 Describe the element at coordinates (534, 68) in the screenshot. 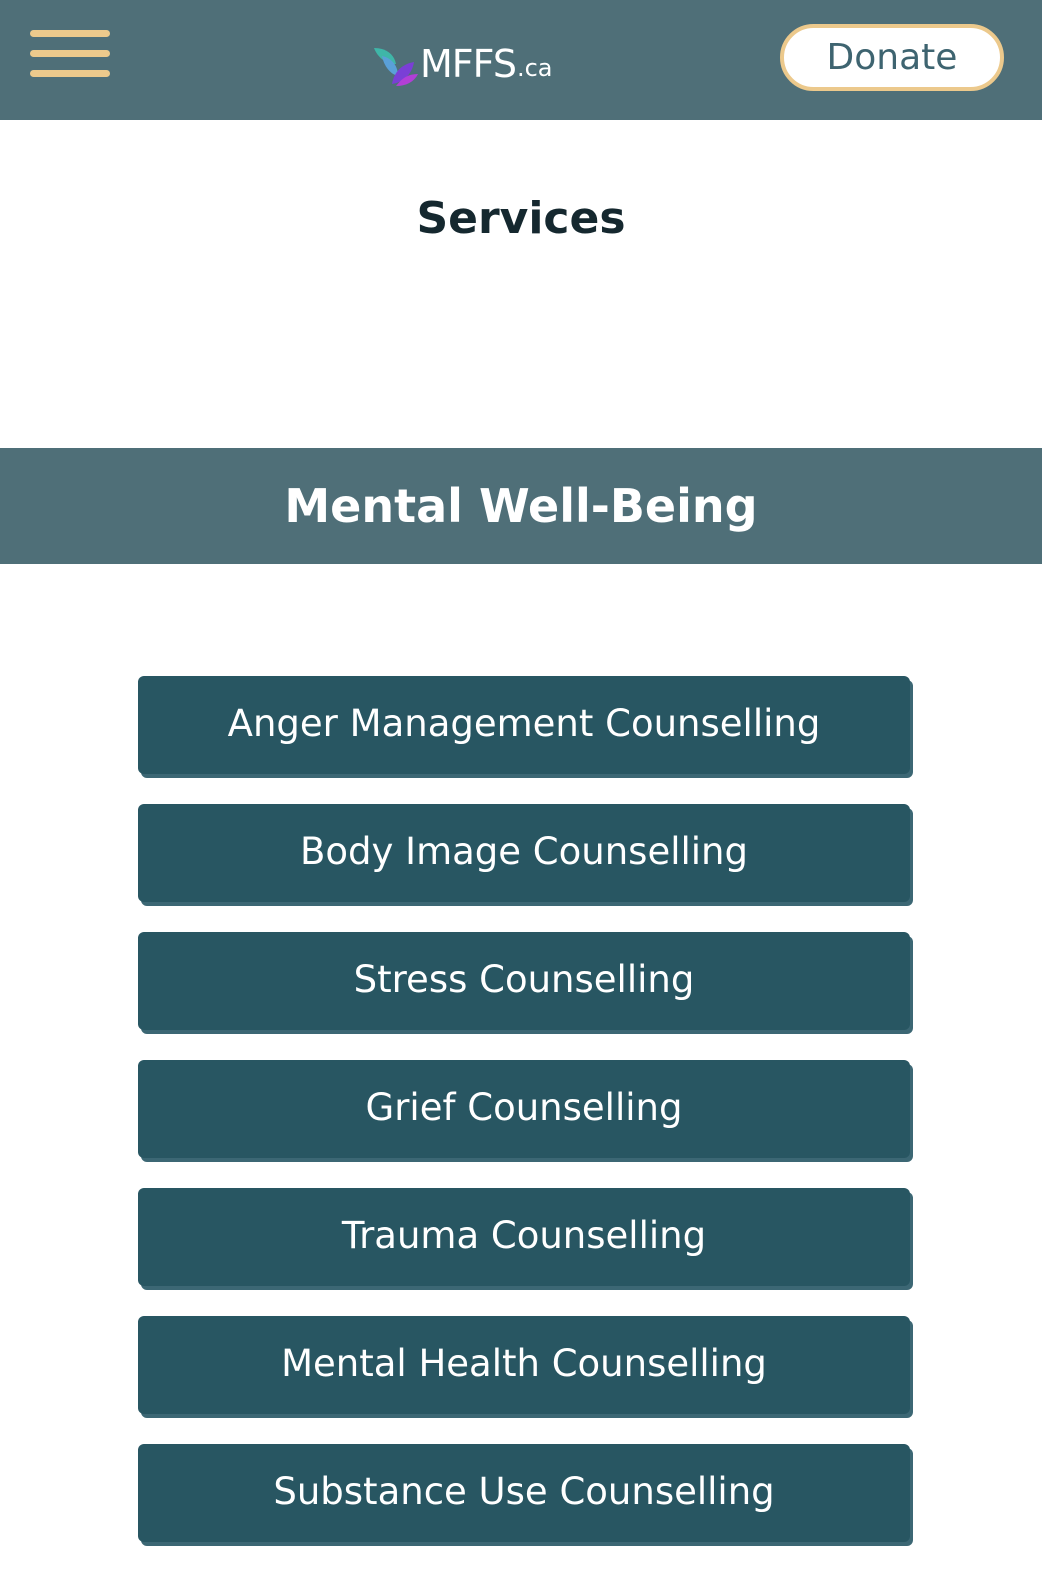

I see `logo-suffix: .ca` at that location.